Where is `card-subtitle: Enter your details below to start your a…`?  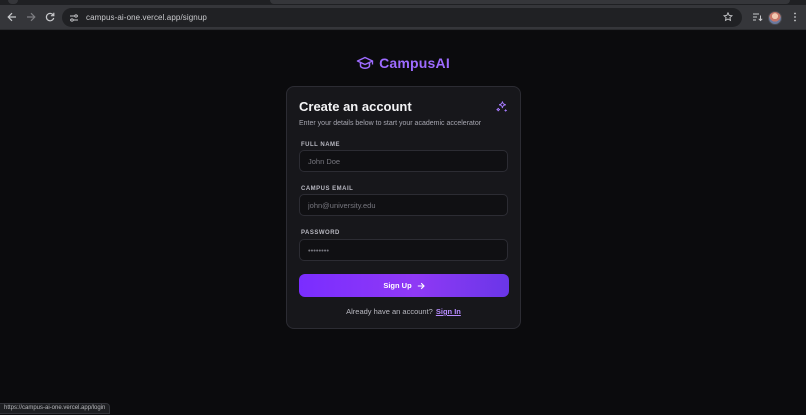 card-subtitle: Enter your details below to start your a… is located at coordinates (390, 123).